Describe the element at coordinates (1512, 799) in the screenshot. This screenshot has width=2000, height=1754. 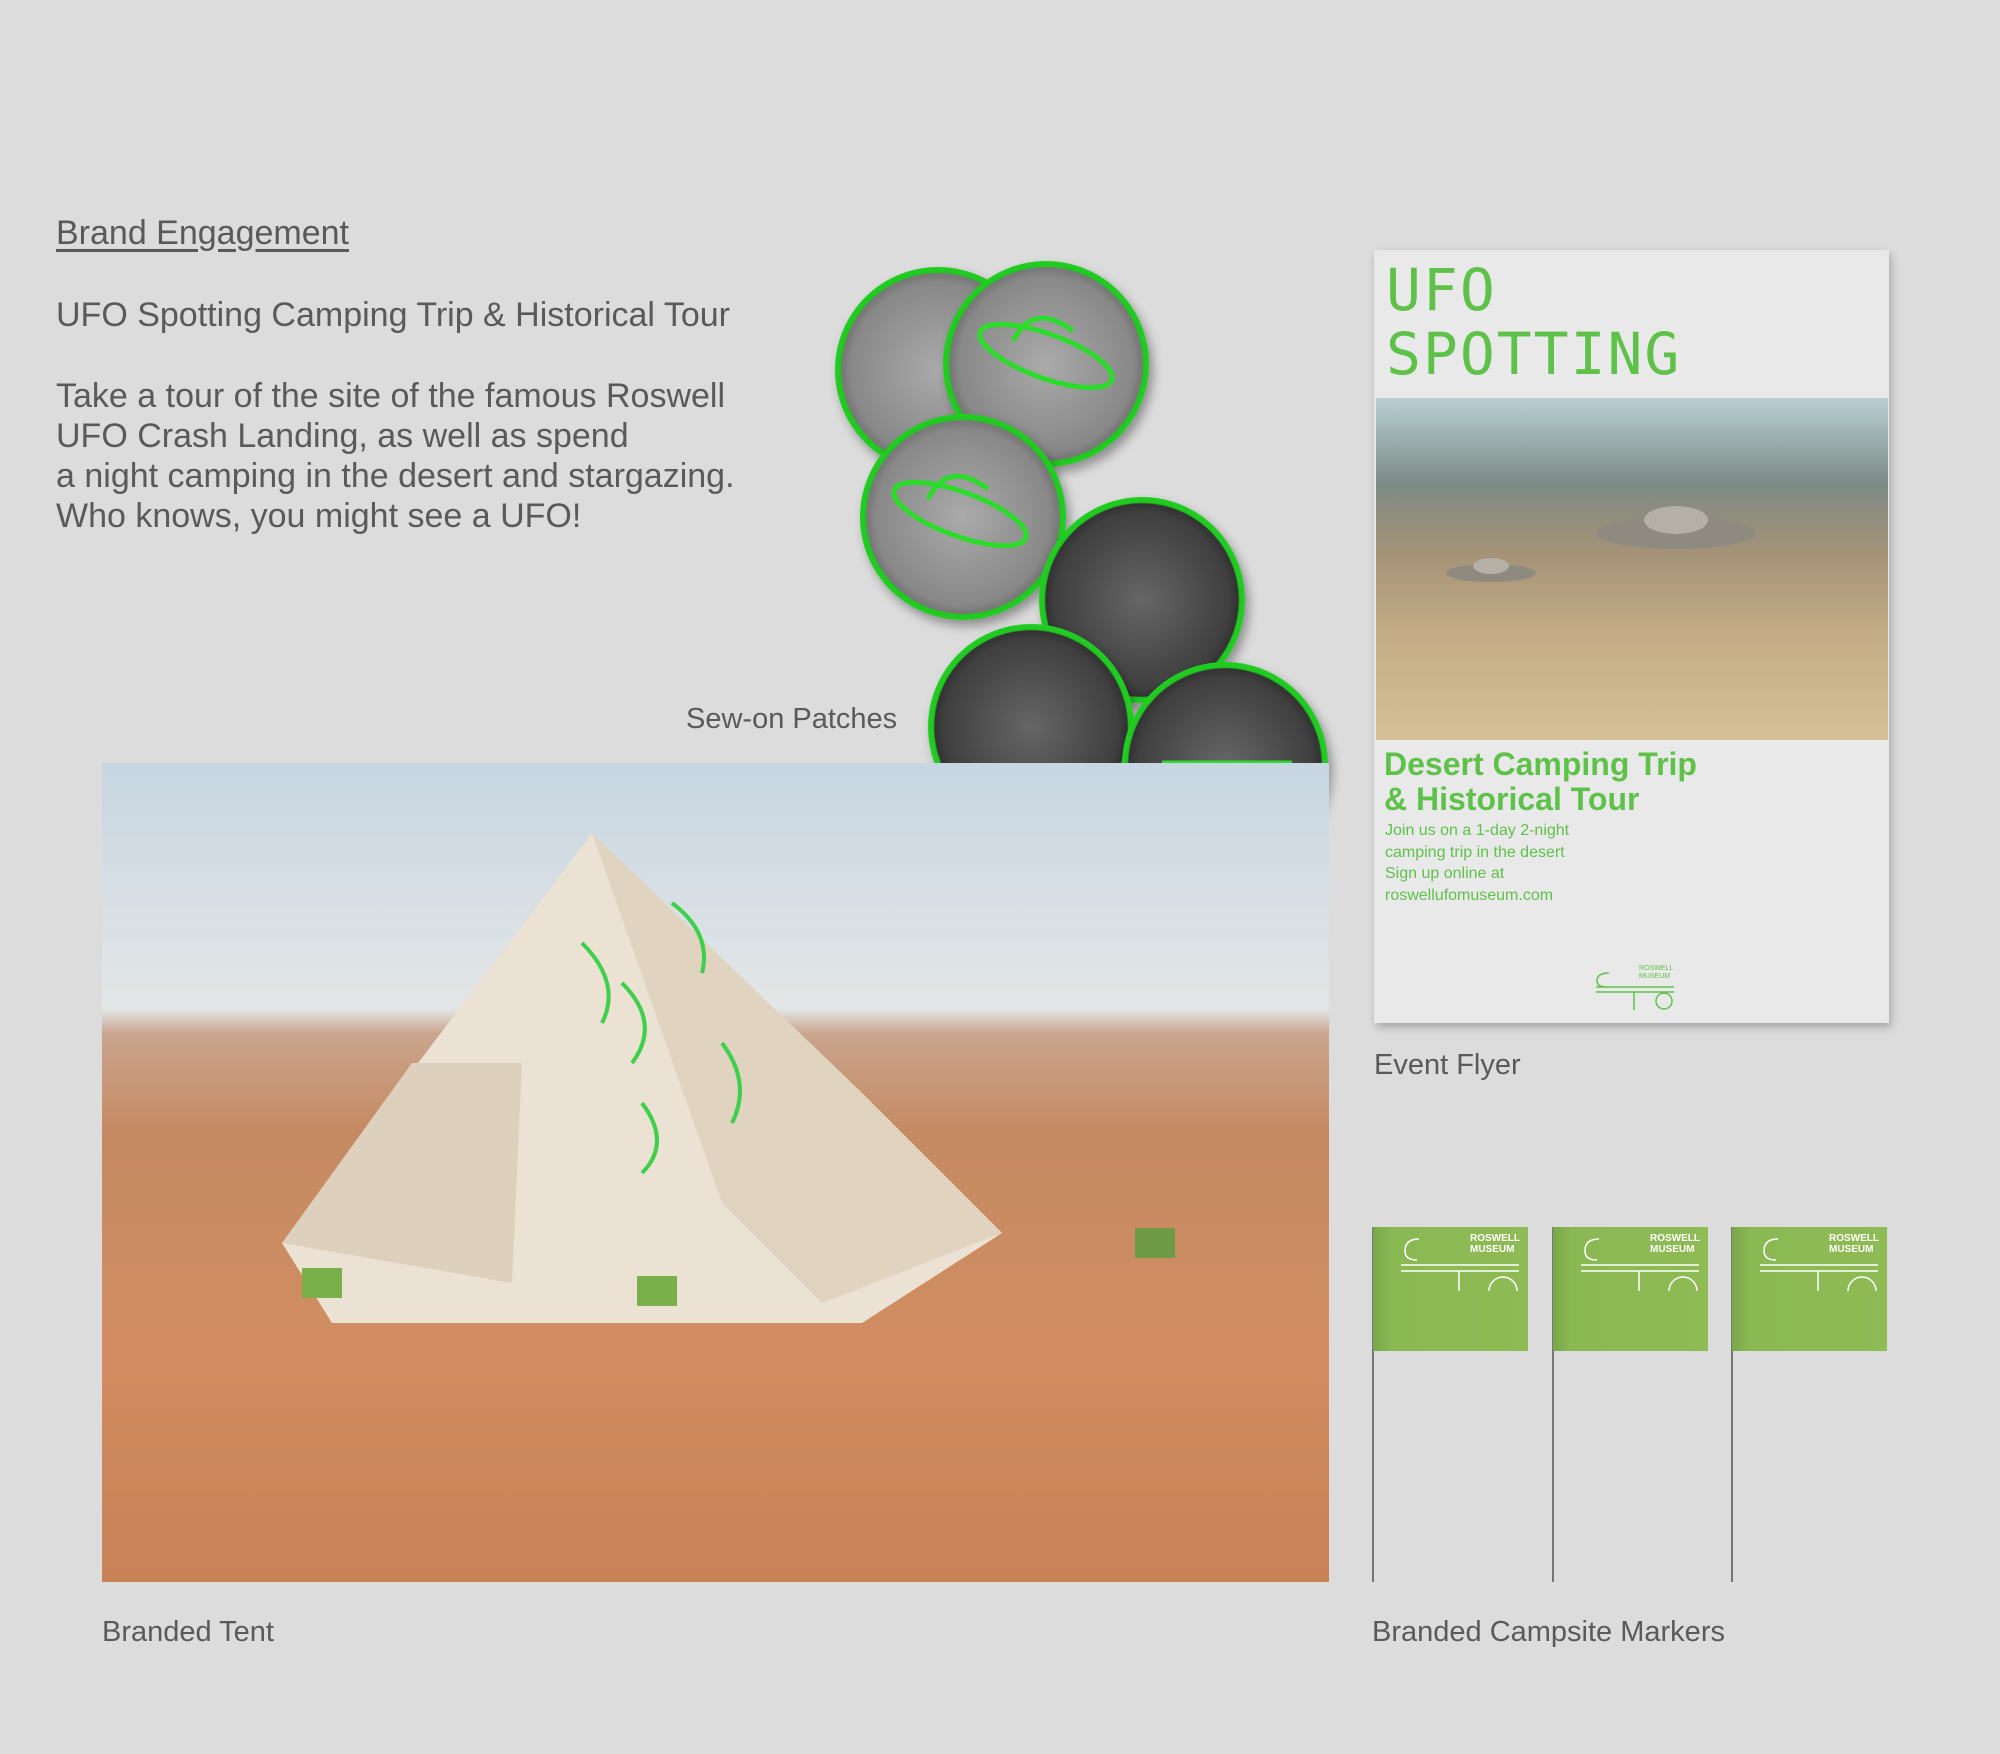
I see `flyer-headline-line: & Historical Tour` at that location.